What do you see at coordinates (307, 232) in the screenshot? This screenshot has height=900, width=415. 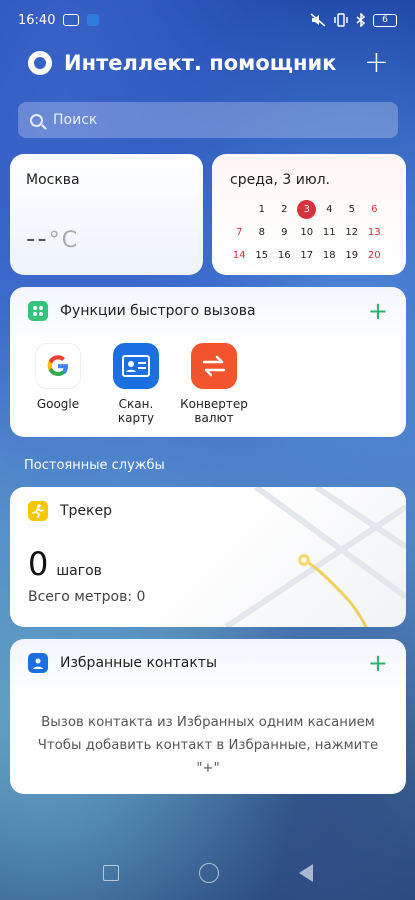 I see `calendar-day: 10` at bounding box center [307, 232].